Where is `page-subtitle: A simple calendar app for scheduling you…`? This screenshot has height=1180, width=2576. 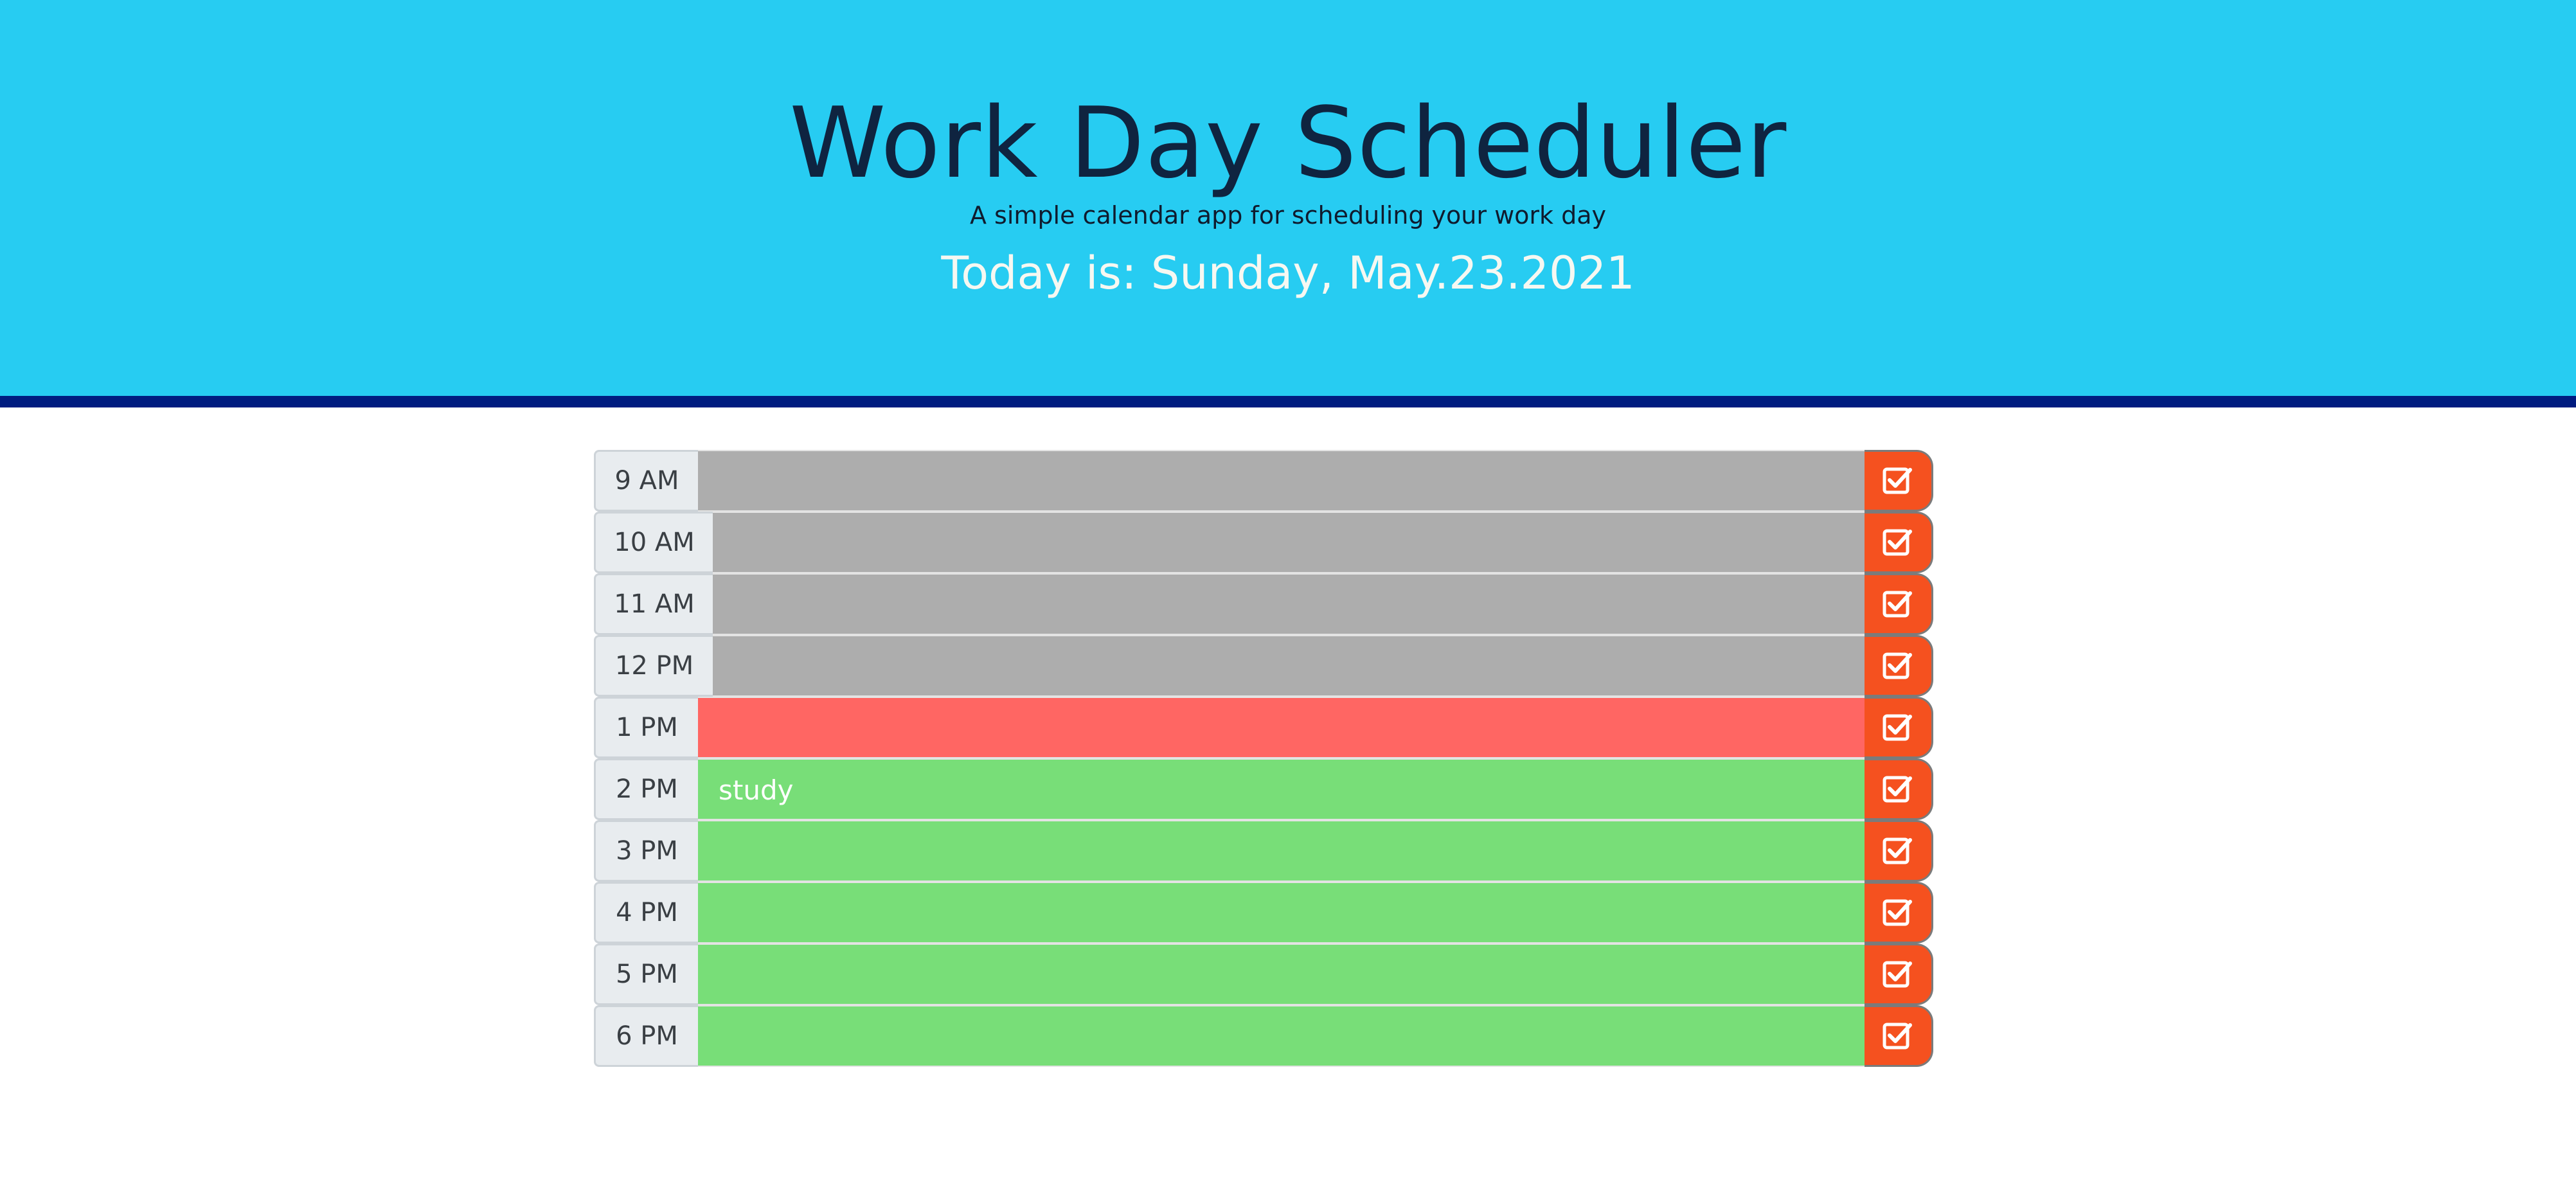 page-subtitle: A simple calendar app for scheduling you… is located at coordinates (1288, 215).